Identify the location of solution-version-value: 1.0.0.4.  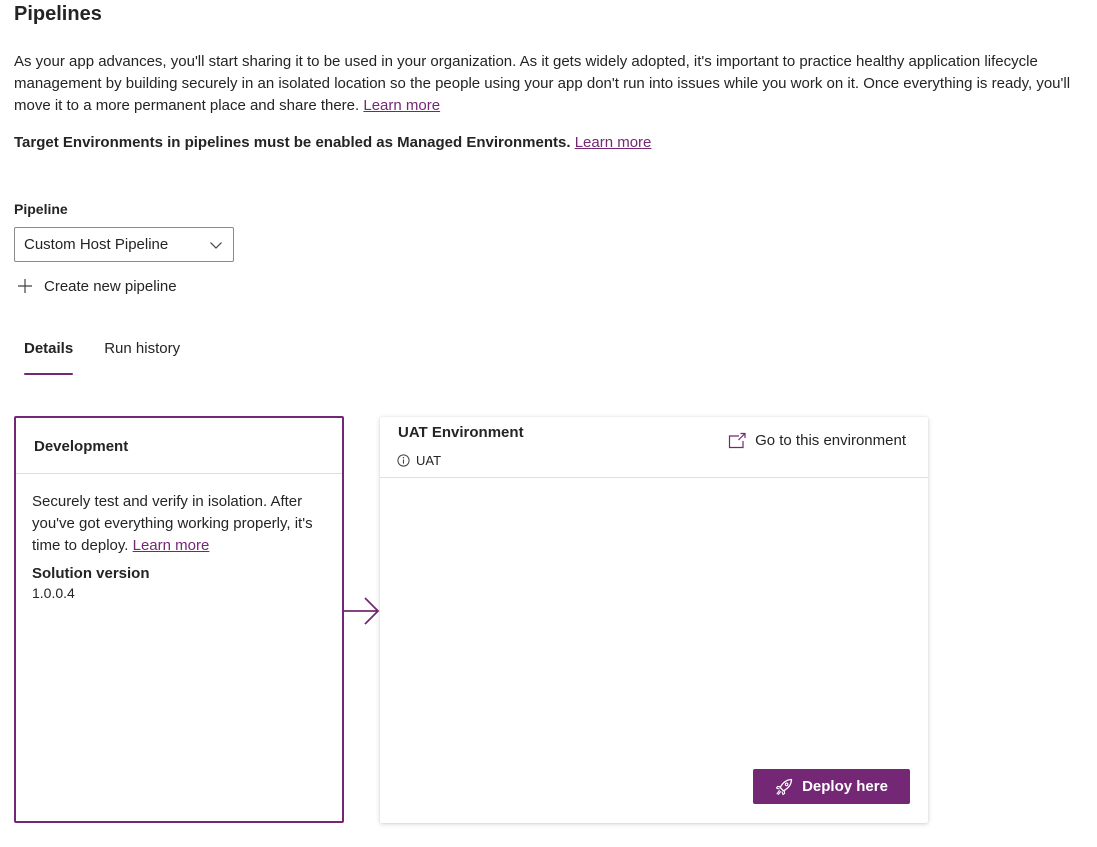
(53, 593).